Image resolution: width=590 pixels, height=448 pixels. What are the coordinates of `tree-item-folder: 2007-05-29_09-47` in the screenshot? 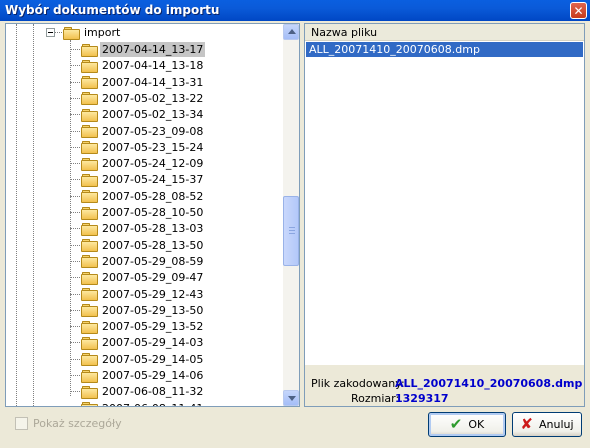 It's located at (143, 277).